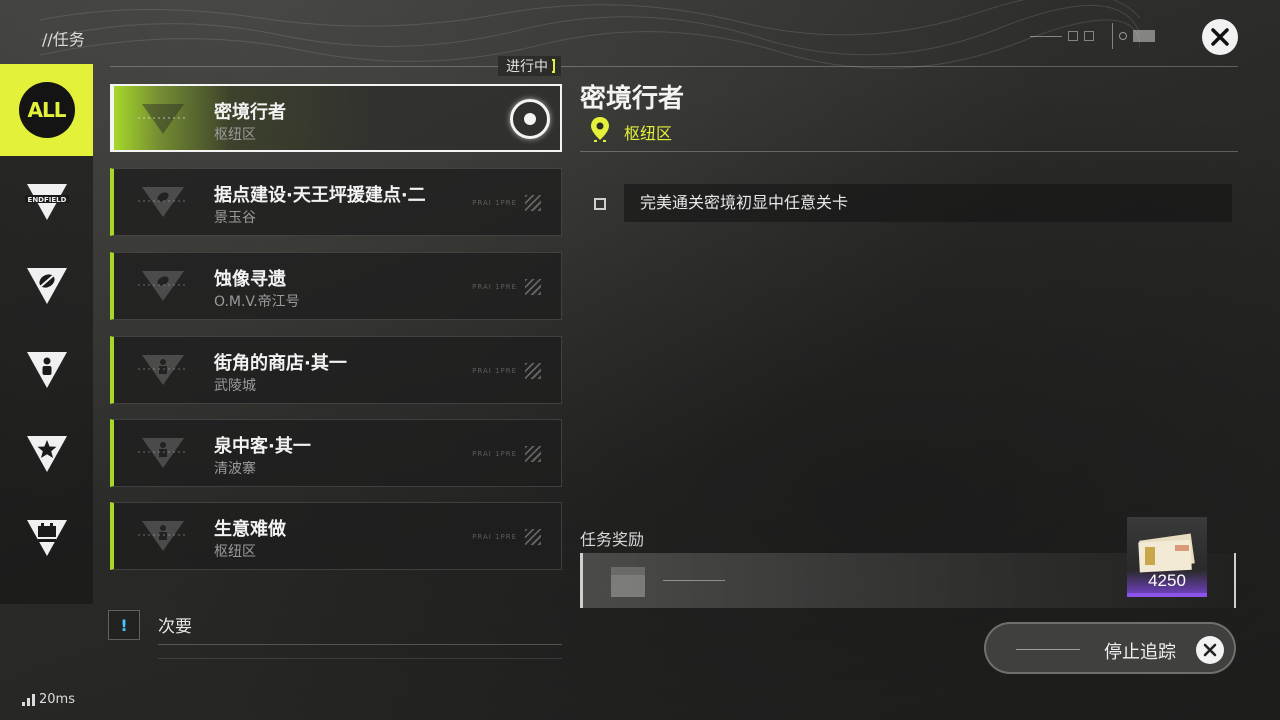 This screenshot has height=720, width=1280. I want to click on category-bag, so click(46, 538).